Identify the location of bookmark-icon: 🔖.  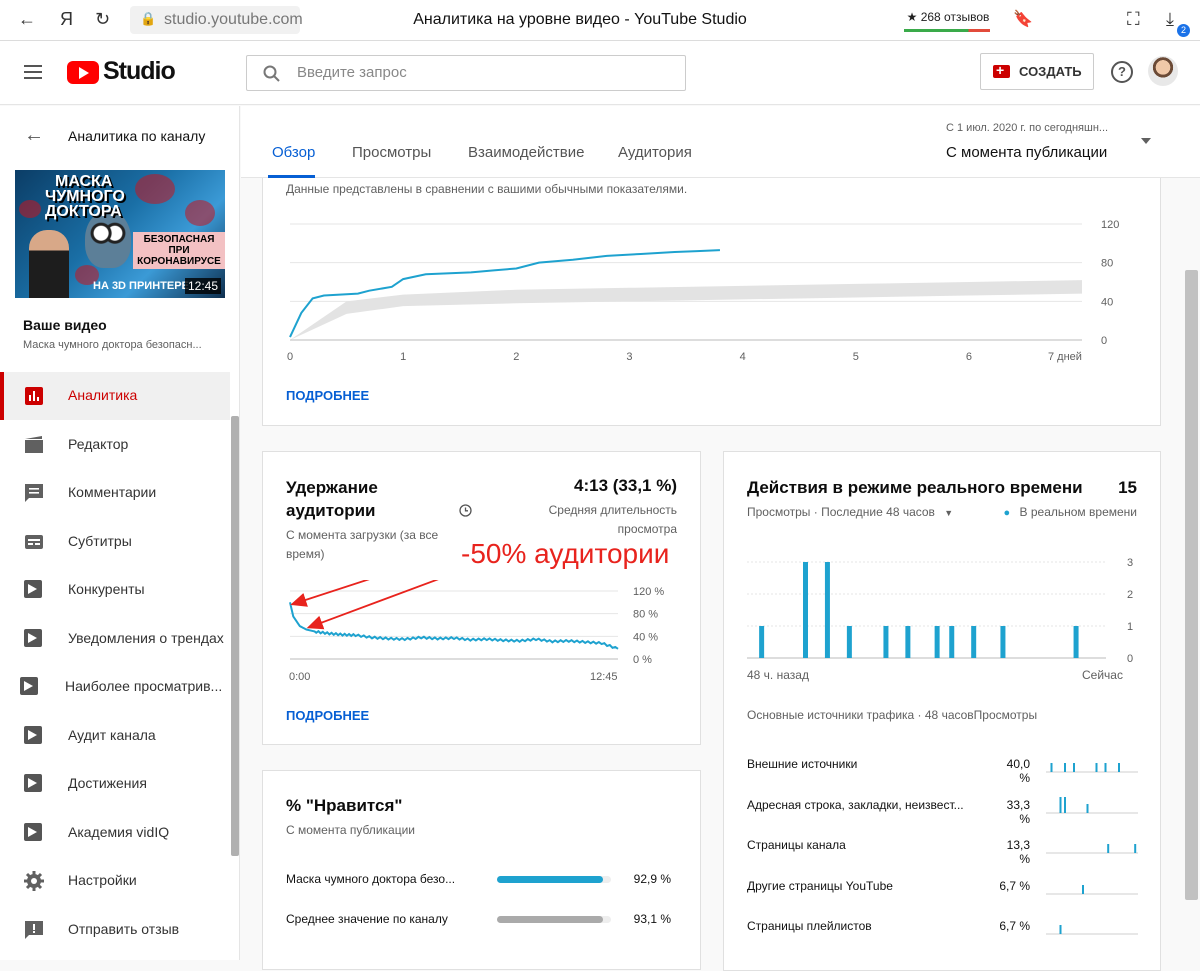
(1023, 19).